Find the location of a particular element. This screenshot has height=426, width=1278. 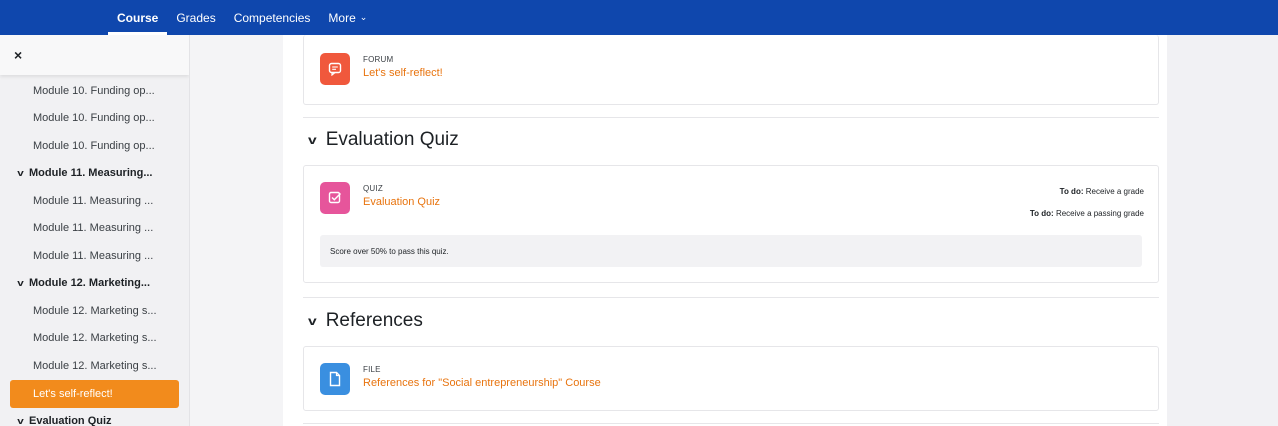

course-index-item-active: Let's self-reflect! is located at coordinates (94, 393).